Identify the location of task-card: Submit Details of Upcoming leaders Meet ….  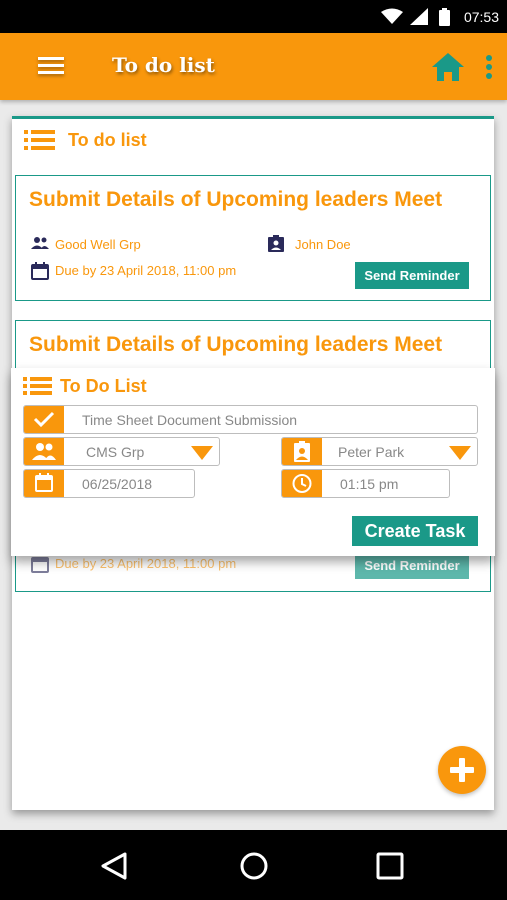
(253, 238).